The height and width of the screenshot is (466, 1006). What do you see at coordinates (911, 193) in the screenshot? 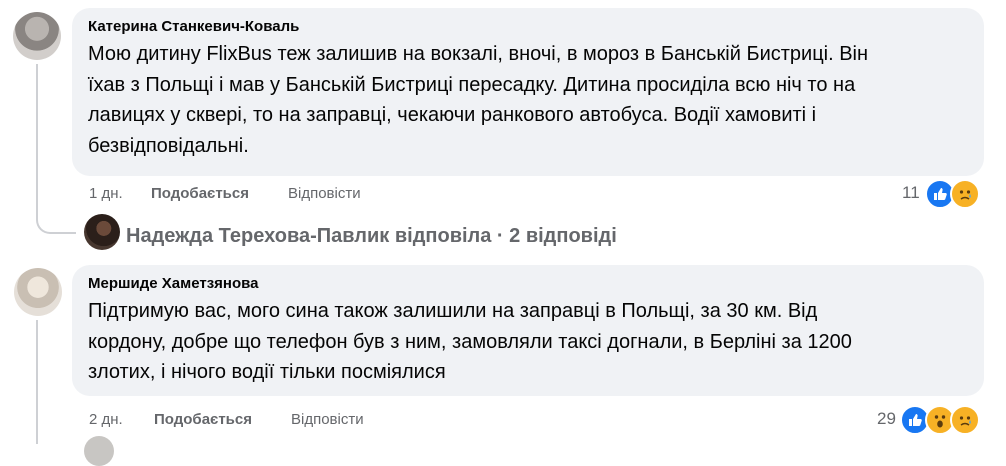
I see `reaction-count: 11` at bounding box center [911, 193].